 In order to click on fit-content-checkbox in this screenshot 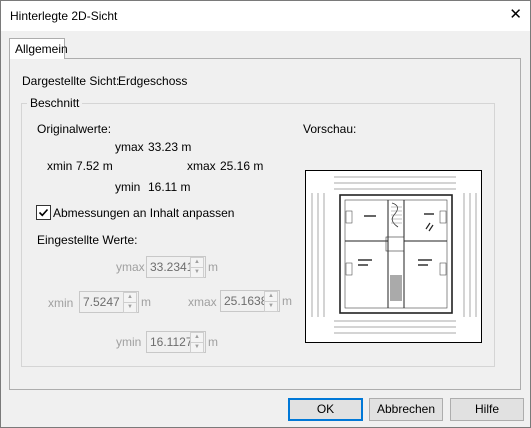, I will do `click(43, 212)`.